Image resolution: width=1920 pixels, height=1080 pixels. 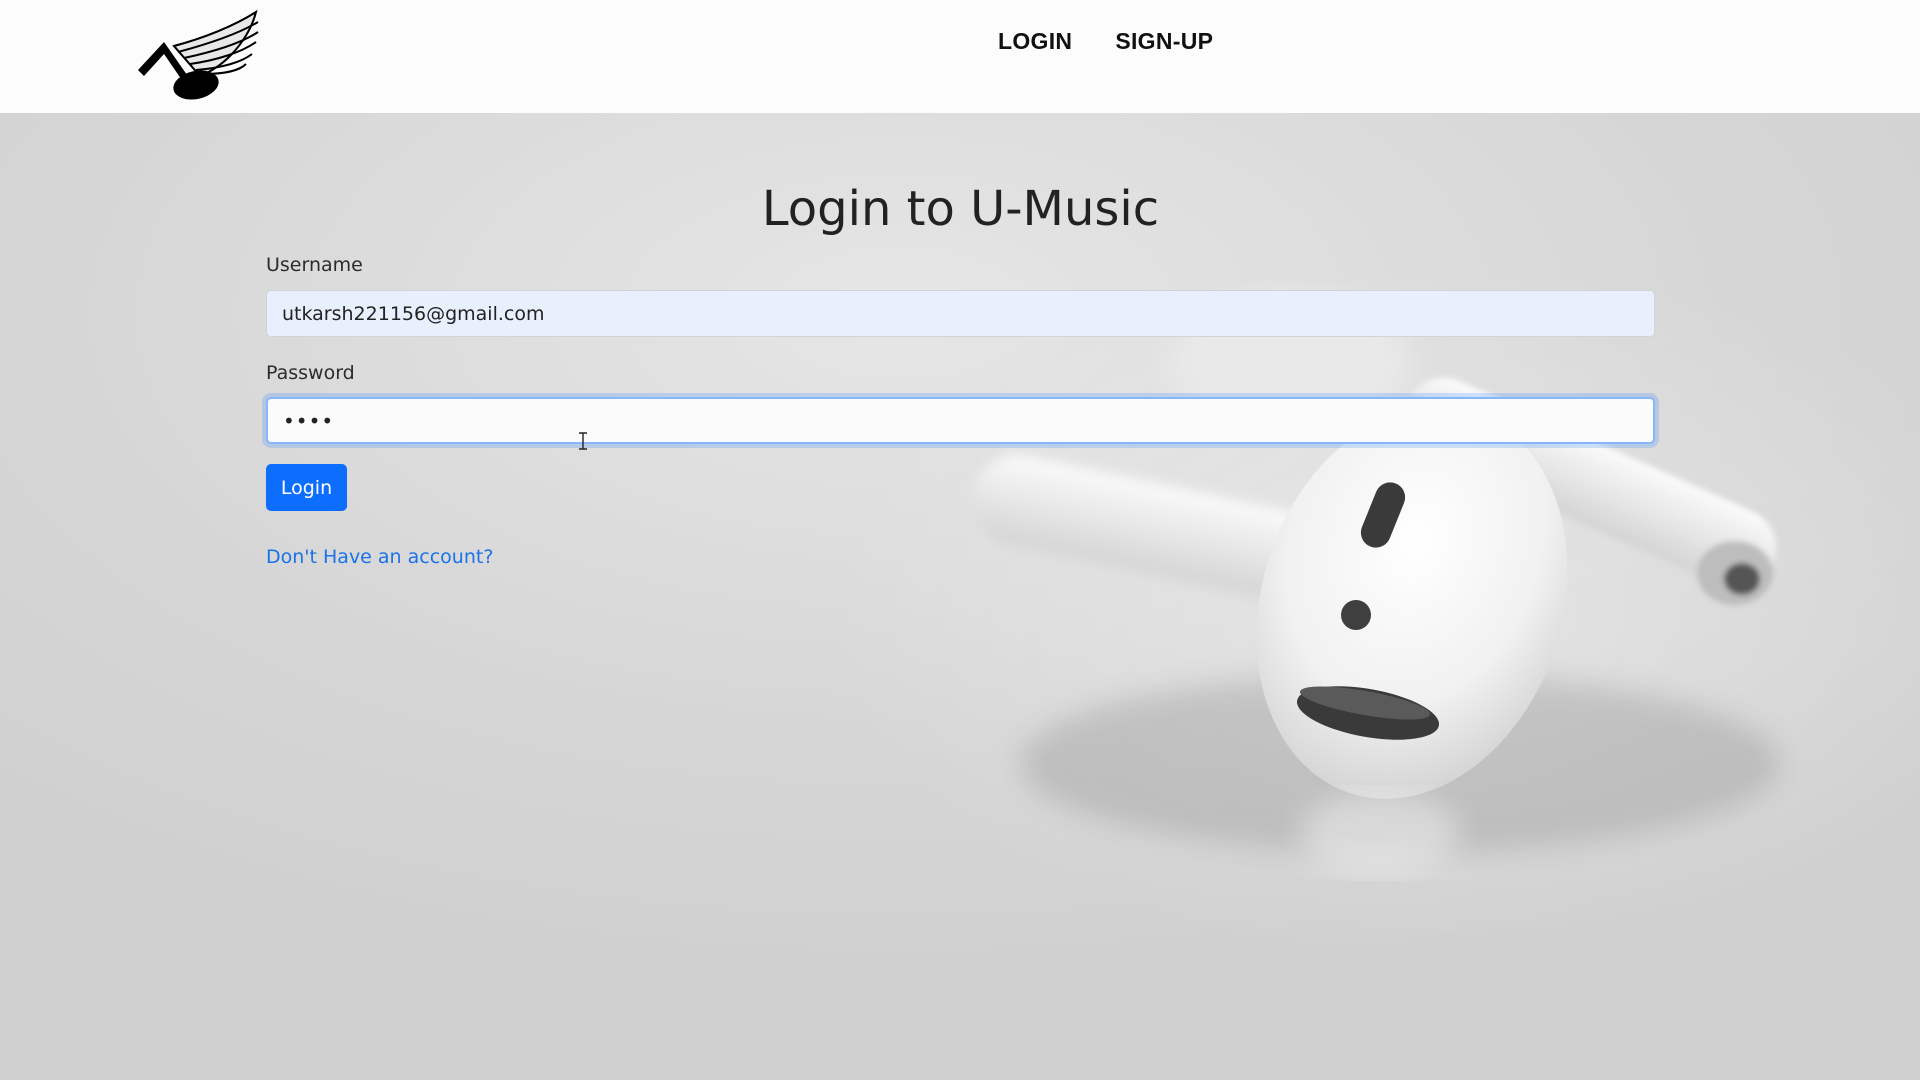 What do you see at coordinates (310, 373) in the screenshot?
I see `password-label: Password` at bounding box center [310, 373].